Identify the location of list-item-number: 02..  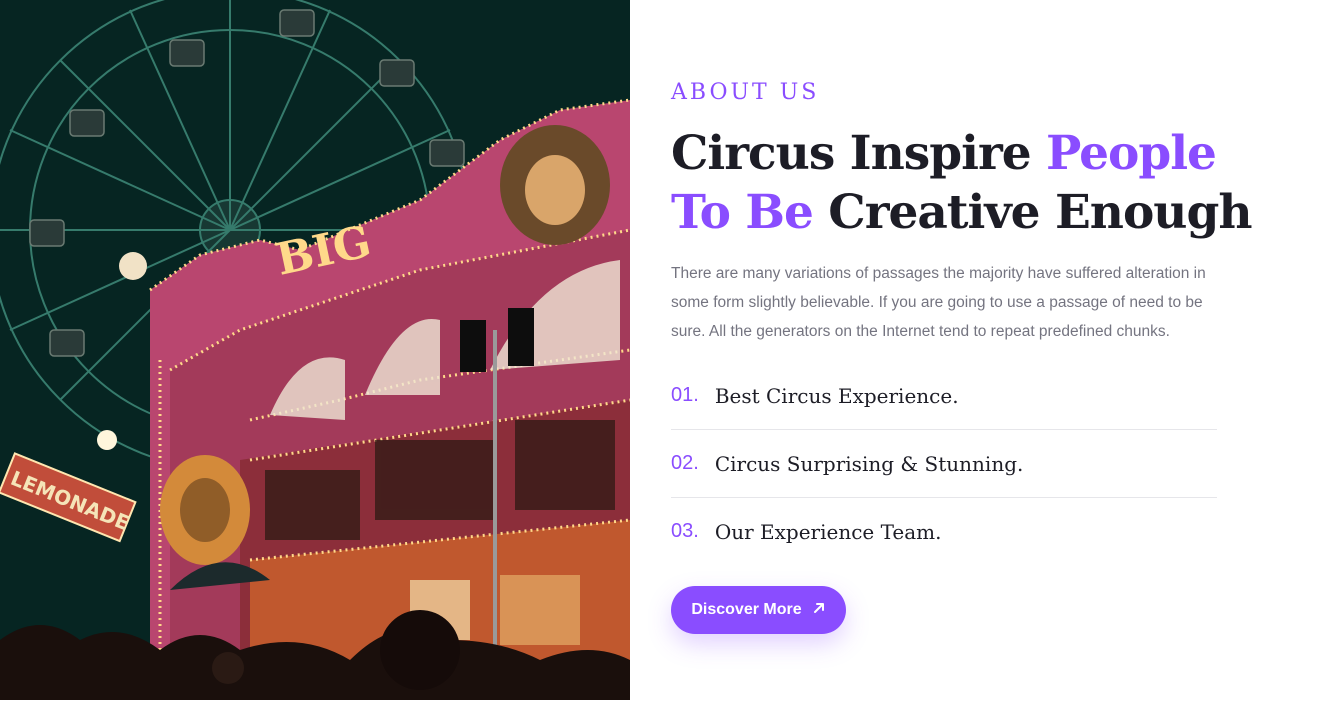
(685, 463).